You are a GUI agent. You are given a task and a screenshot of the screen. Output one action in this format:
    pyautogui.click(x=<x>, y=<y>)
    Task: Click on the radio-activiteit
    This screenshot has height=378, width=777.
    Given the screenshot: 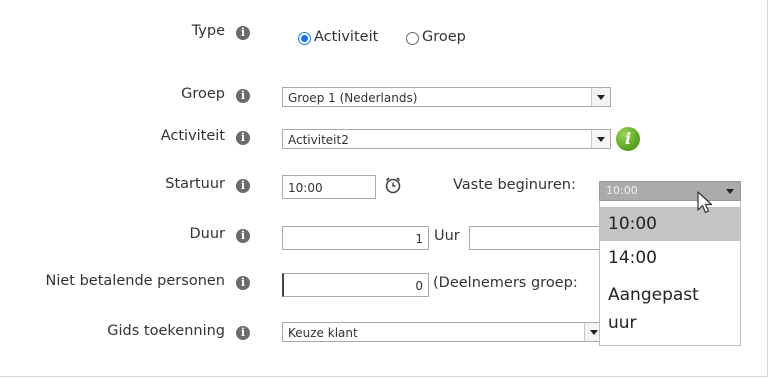 What is the action you would take?
    pyautogui.click(x=304, y=38)
    